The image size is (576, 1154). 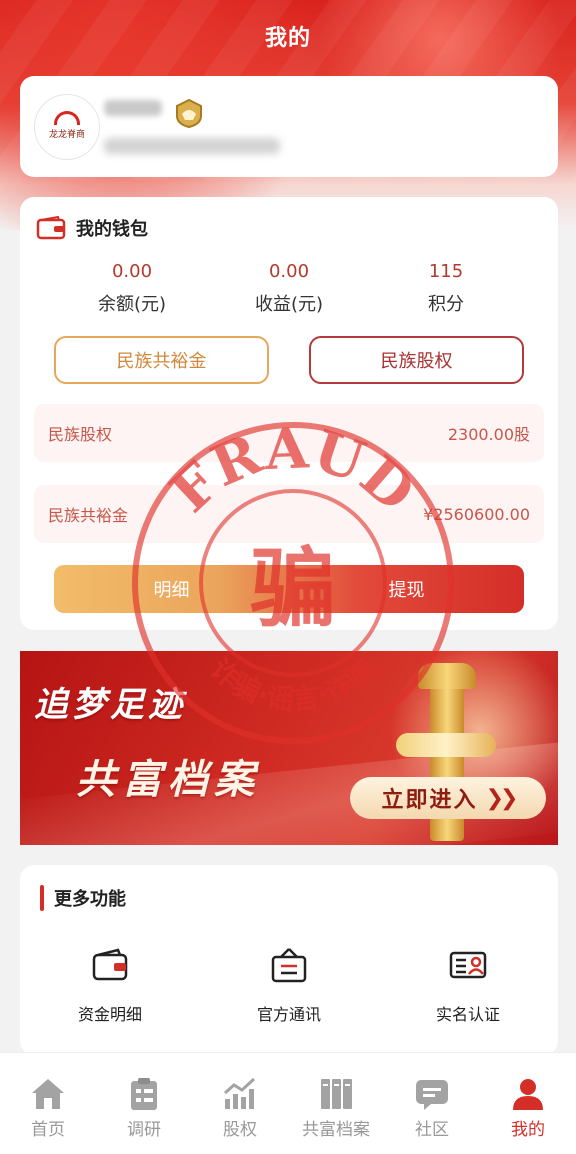 What do you see at coordinates (528, 1130) in the screenshot?
I see `tab-label: 我的` at bounding box center [528, 1130].